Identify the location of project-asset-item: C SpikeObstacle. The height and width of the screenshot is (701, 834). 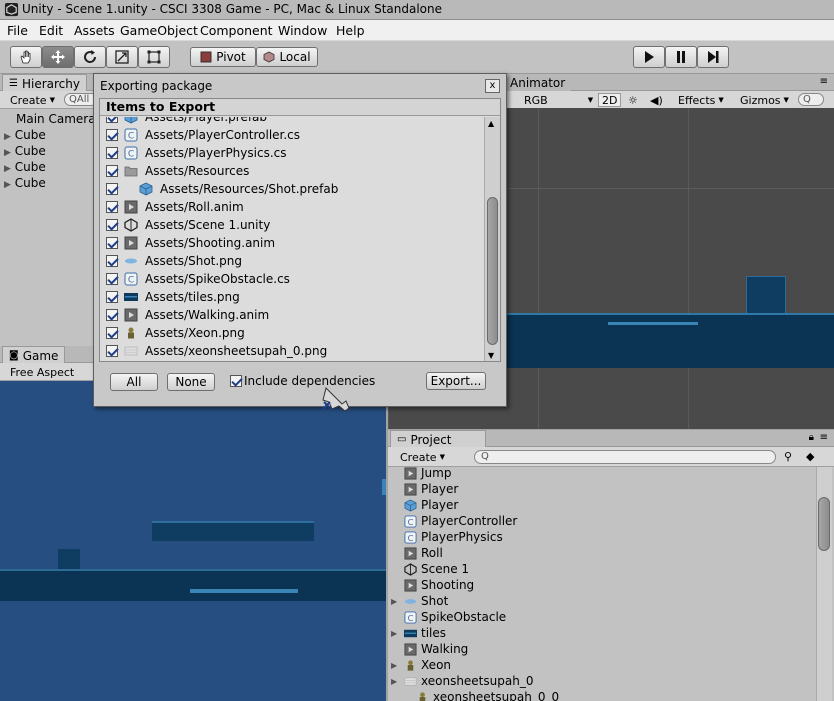
(455, 617).